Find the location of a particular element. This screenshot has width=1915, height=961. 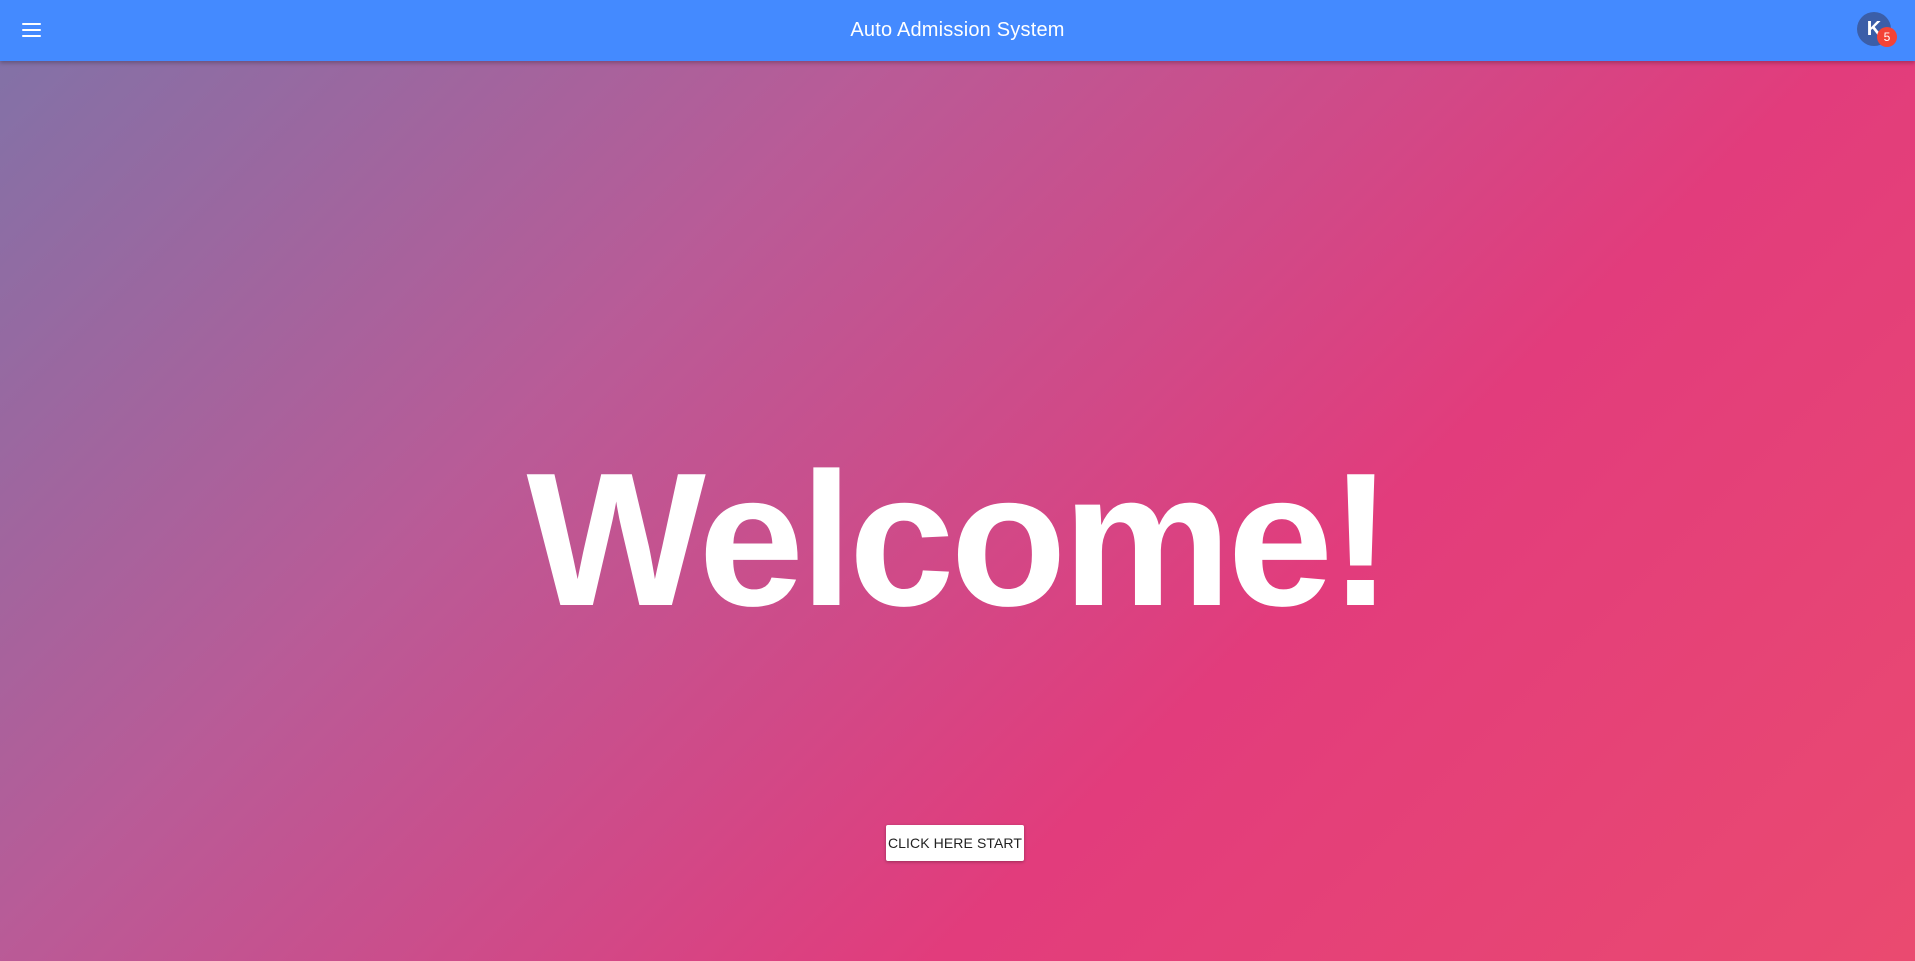

app-title: Auto Admission System is located at coordinates (957, 30).